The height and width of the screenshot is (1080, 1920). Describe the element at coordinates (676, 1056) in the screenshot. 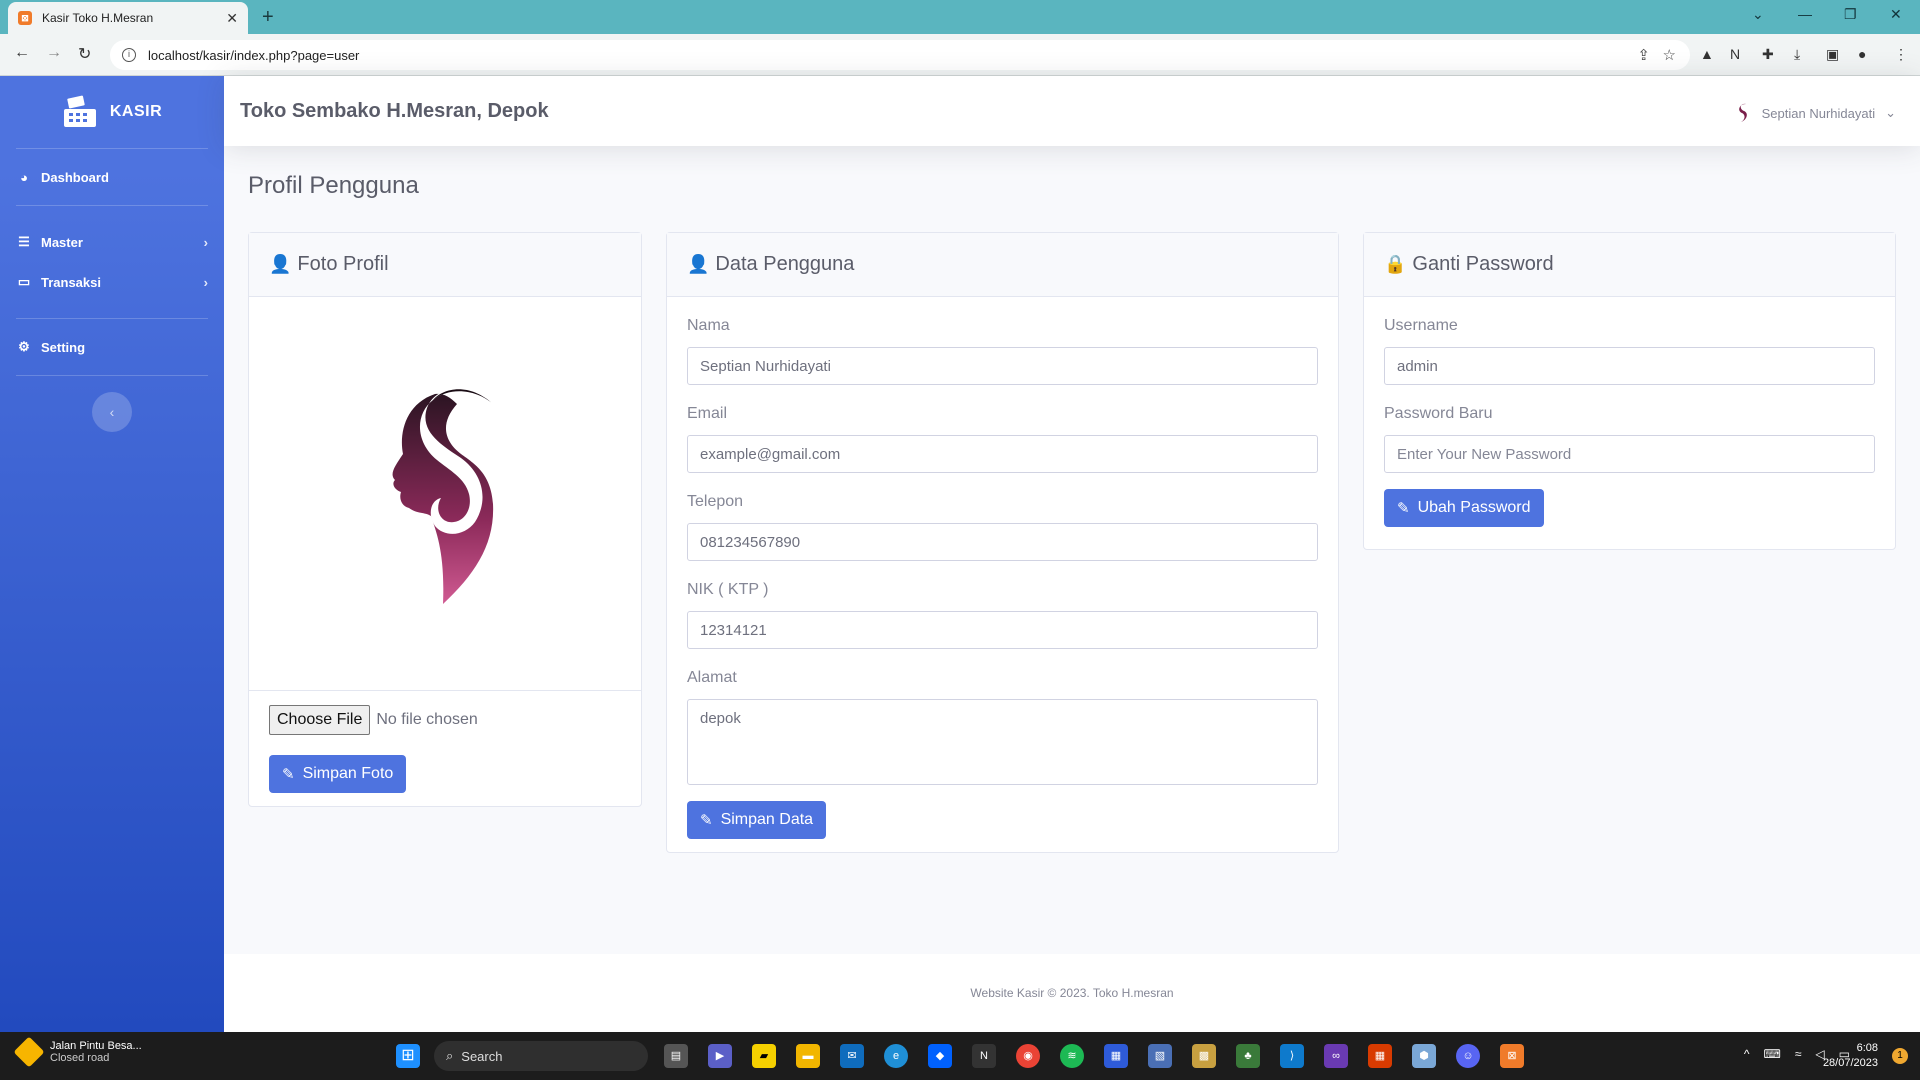

I see `task-view-icon: ▤` at that location.